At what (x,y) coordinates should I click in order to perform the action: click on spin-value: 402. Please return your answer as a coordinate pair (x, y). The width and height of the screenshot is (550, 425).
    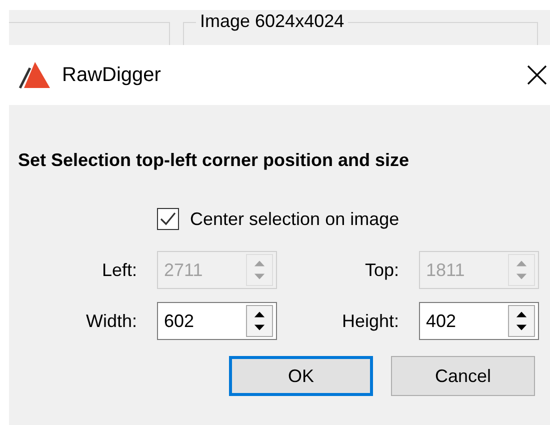
    Looking at the image, I should click on (441, 321).